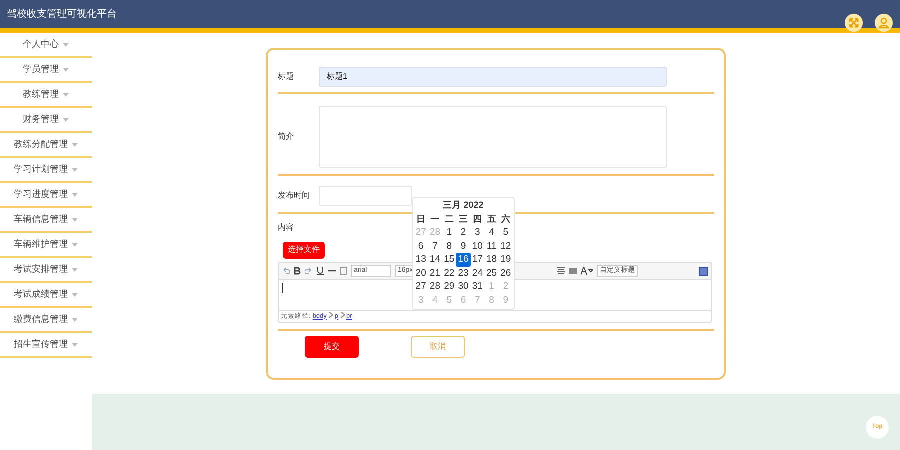 Image resolution: width=900 pixels, height=450 pixels. Describe the element at coordinates (463, 287) in the screenshot. I see `calendar-day: 30` at that location.